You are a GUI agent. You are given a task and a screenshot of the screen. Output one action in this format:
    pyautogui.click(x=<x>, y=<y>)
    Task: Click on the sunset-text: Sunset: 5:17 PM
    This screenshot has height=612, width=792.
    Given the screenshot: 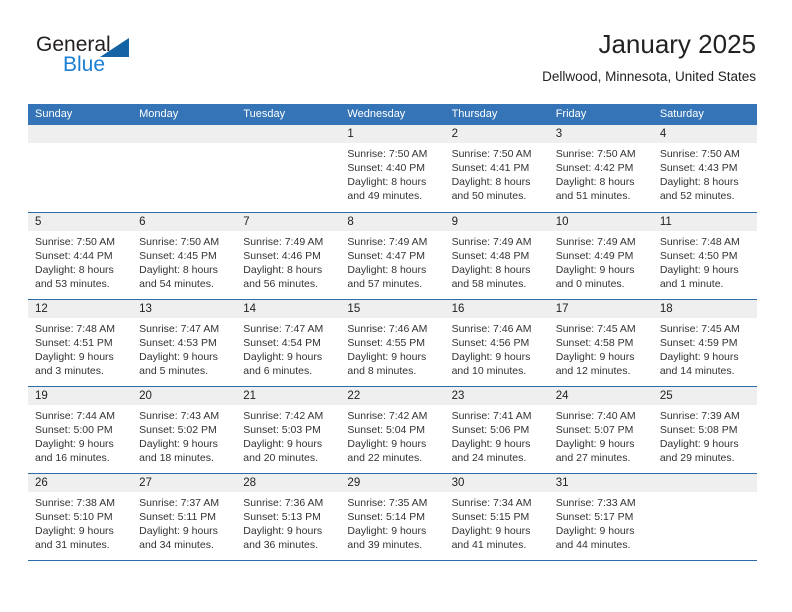 What is the action you would take?
    pyautogui.click(x=594, y=517)
    